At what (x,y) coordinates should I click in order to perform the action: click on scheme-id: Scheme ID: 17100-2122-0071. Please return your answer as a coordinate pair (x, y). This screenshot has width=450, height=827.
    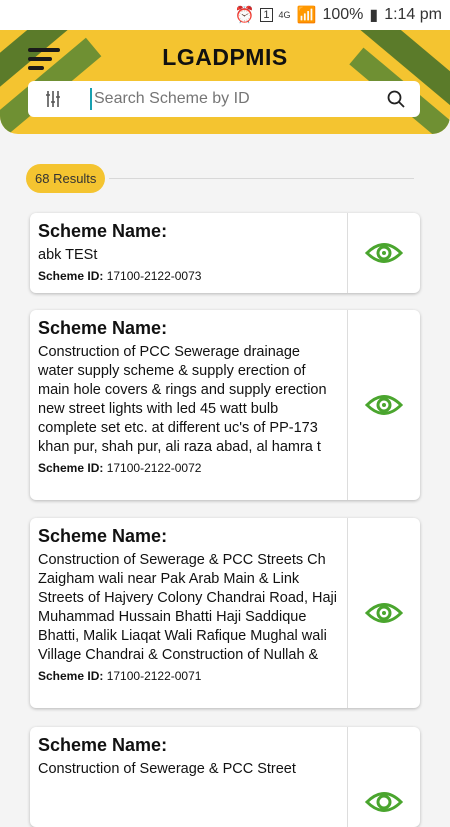
    Looking at the image, I should click on (120, 676).